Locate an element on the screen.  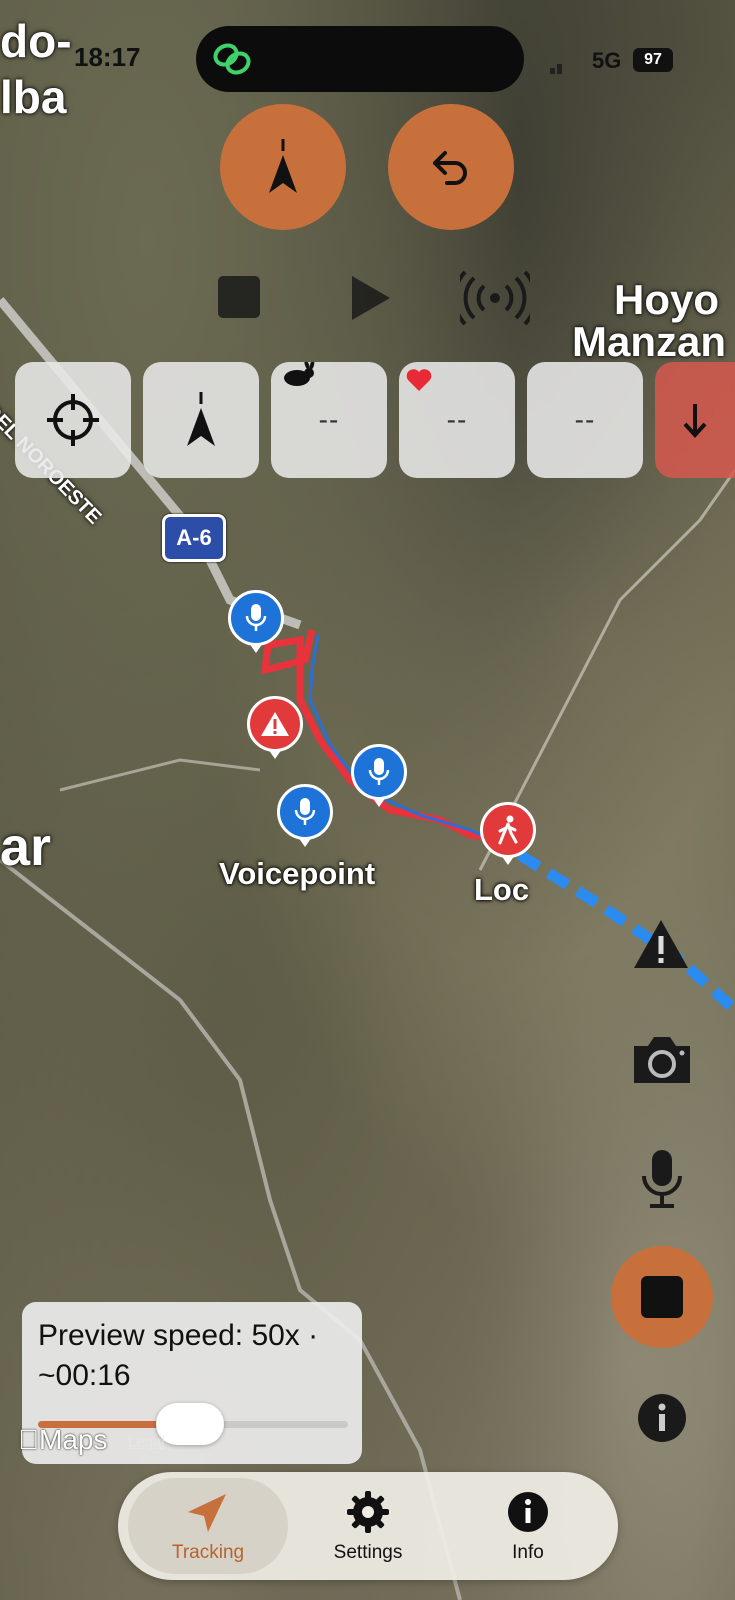
stop-icon is located at coordinates (662, 1297).